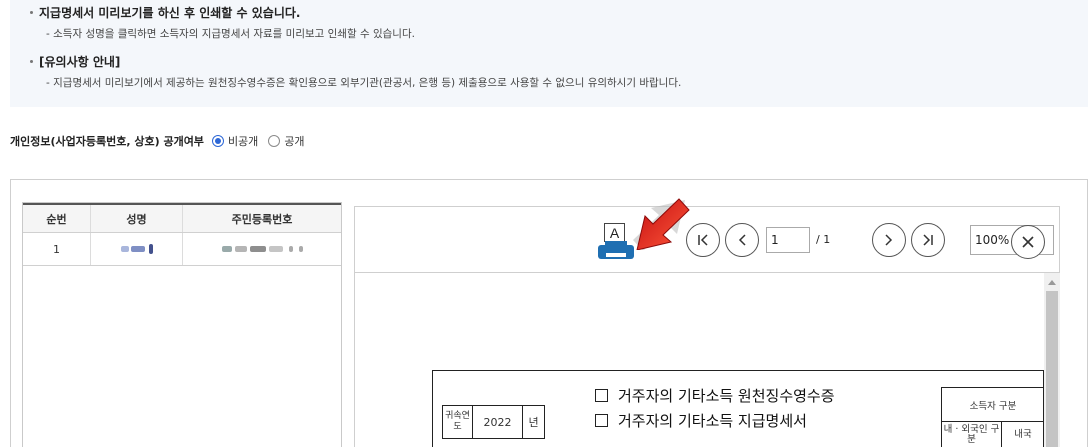 The width and height of the screenshot is (1092, 447). I want to click on col-header-name: 성명, so click(137, 218).